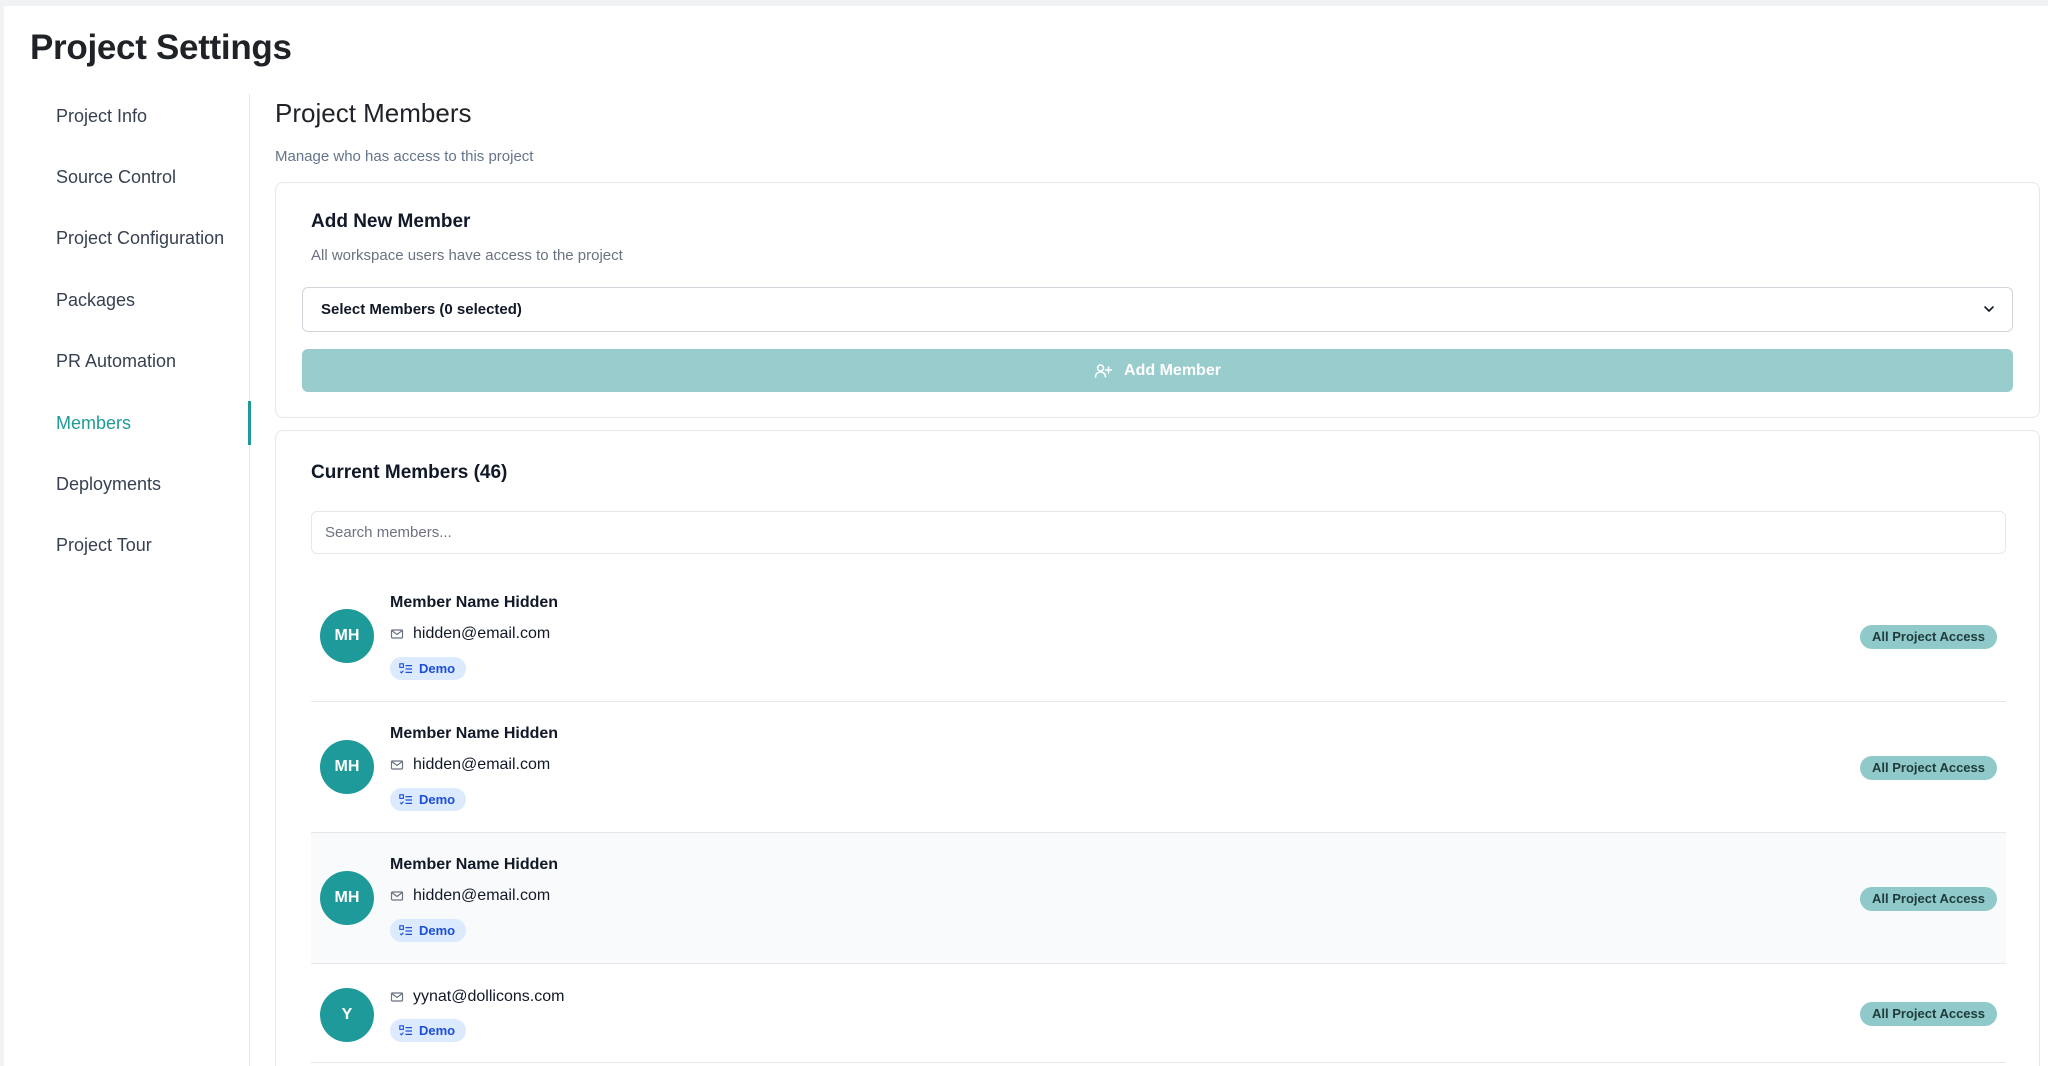  Describe the element at coordinates (391, 221) in the screenshot. I see `add-member-title: Add New Member` at that location.